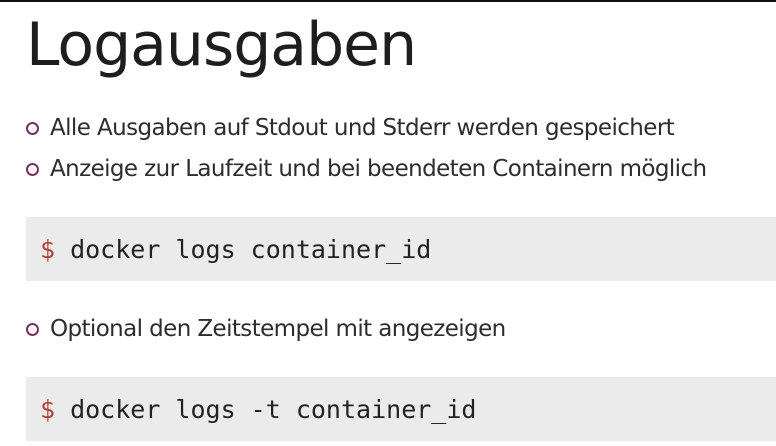 The width and height of the screenshot is (776, 446). Describe the element at coordinates (221, 45) in the screenshot. I see `slide-title: Logausgaben` at that location.